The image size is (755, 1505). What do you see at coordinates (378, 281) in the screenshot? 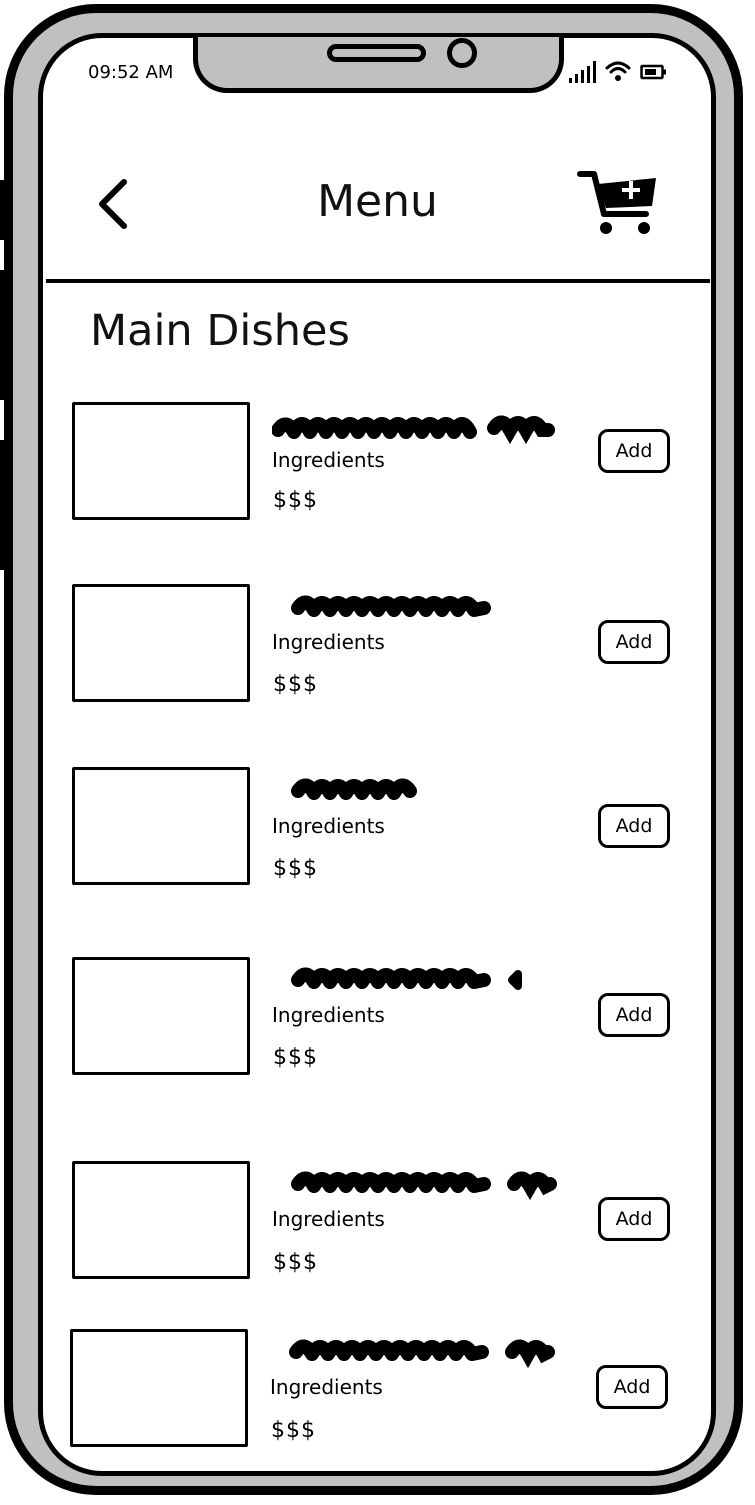
I see `header-divider` at bounding box center [378, 281].